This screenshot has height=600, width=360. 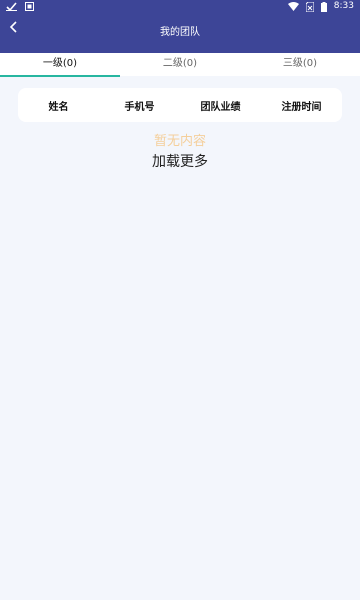 What do you see at coordinates (179, 141) in the screenshot?
I see `empty-state-text: 暂无内容` at bounding box center [179, 141].